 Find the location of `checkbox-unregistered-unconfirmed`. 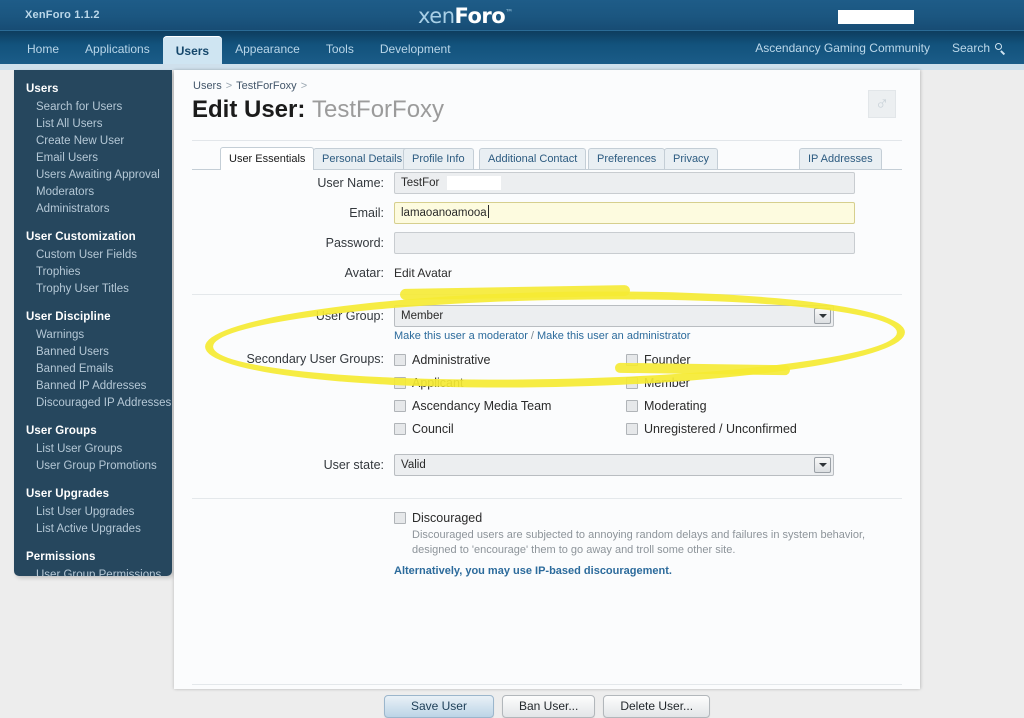

checkbox-unregistered-unconfirmed is located at coordinates (632, 428).